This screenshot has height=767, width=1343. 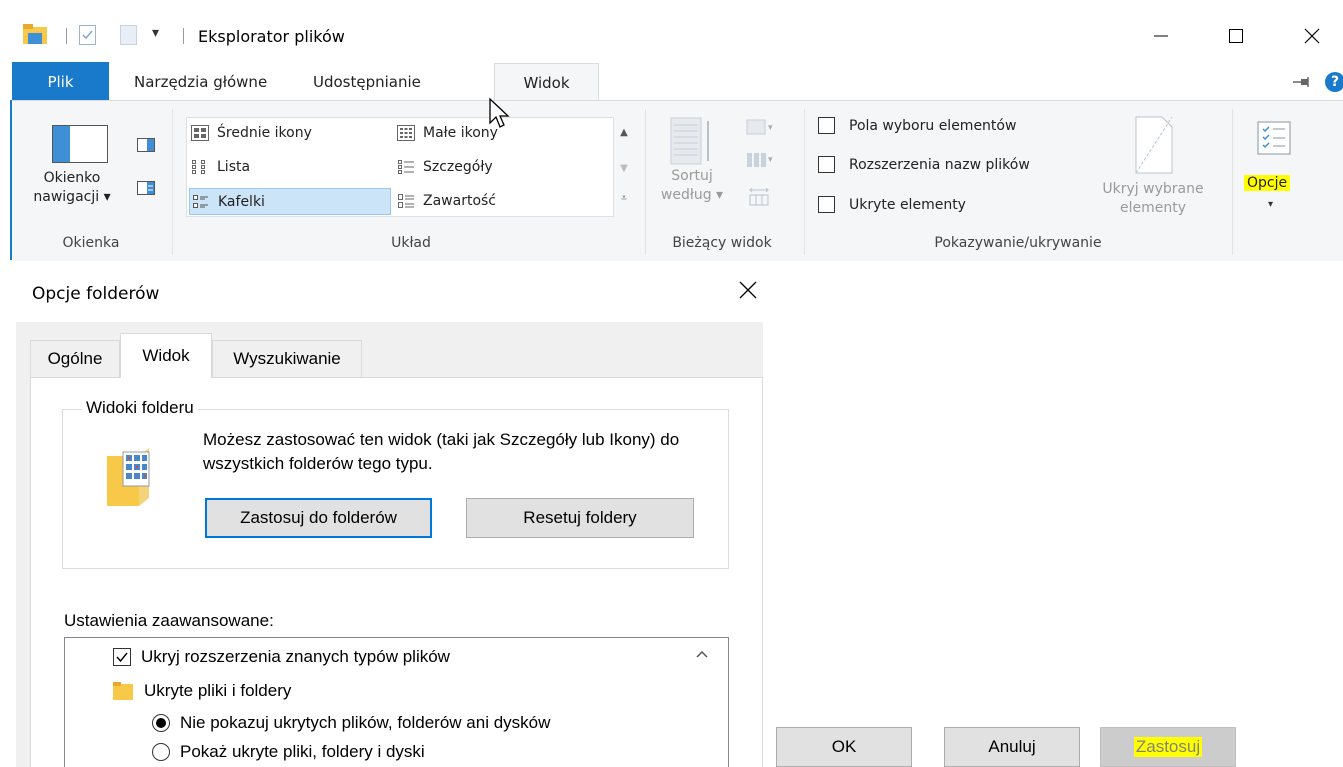 What do you see at coordinates (318, 518) in the screenshot?
I see `apply-to-folders-button: Zastosuj do folderów` at bounding box center [318, 518].